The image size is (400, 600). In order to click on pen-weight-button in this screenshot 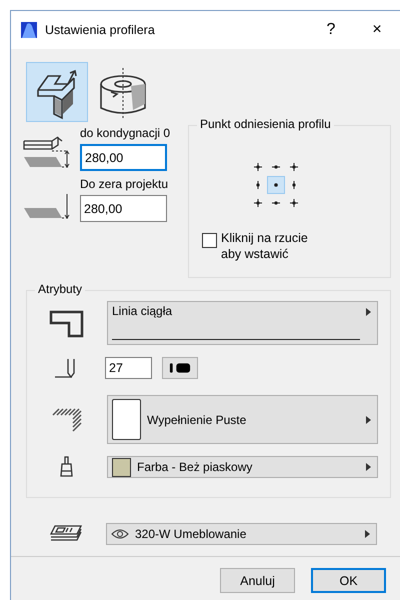, I will do `click(180, 368)`.